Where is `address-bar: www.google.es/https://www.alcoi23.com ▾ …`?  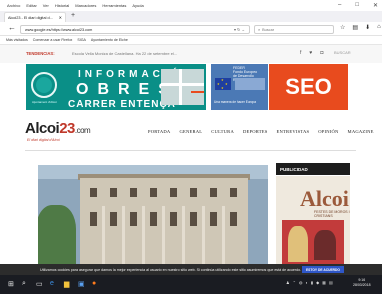 address-bar: www.google.es/https://www.alcoi23.com ▾ … is located at coordinates (135, 29).